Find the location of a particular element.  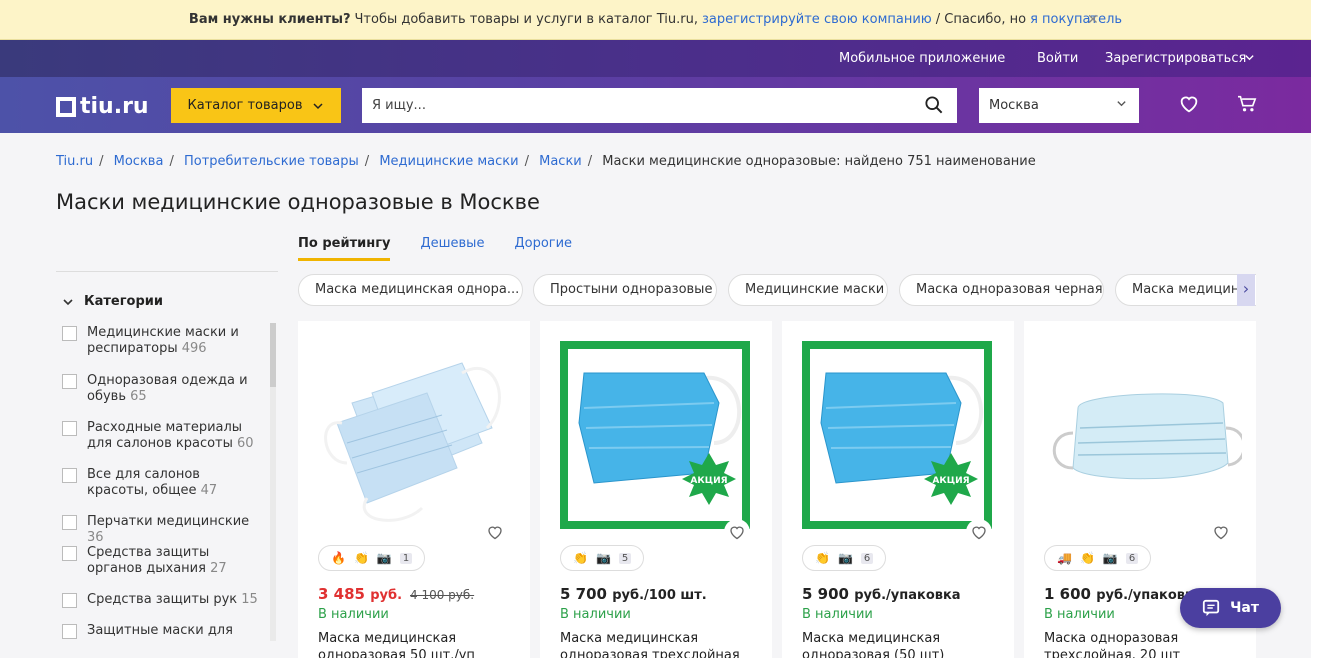

city-select: Москва is located at coordinates (1059, 105).